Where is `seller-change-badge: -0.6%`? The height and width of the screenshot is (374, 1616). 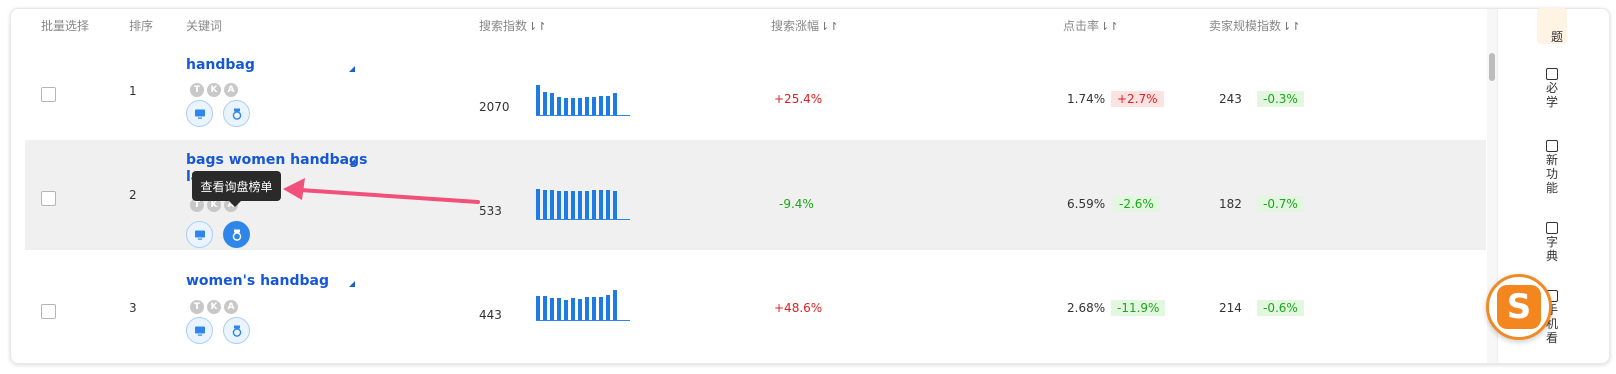 seller-change-badge: -0.6% is located at coordinates (1280, 308).